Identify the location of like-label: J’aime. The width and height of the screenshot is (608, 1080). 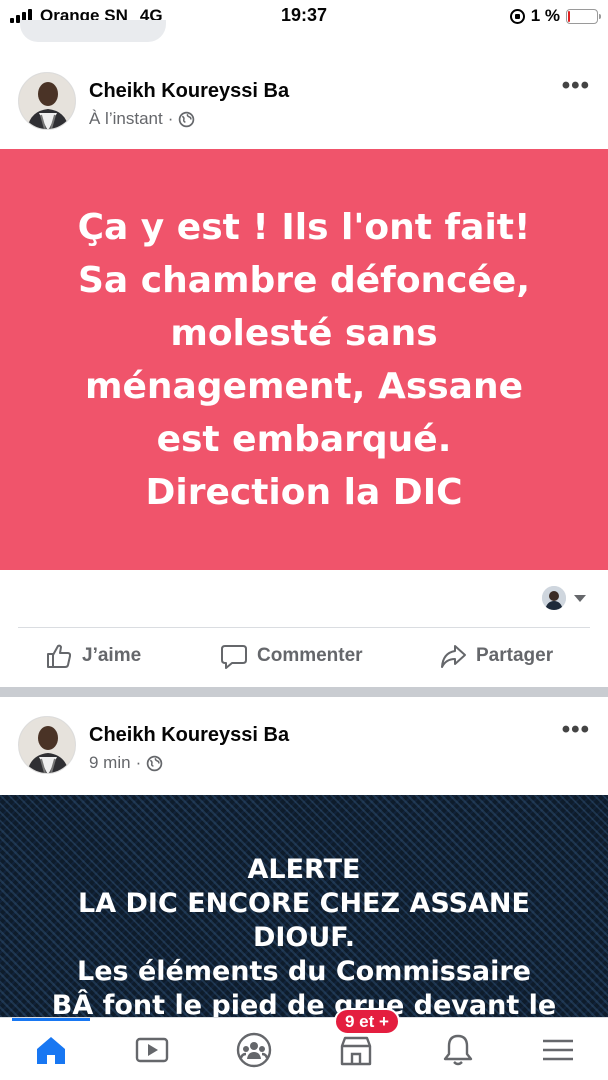
(112, 655).